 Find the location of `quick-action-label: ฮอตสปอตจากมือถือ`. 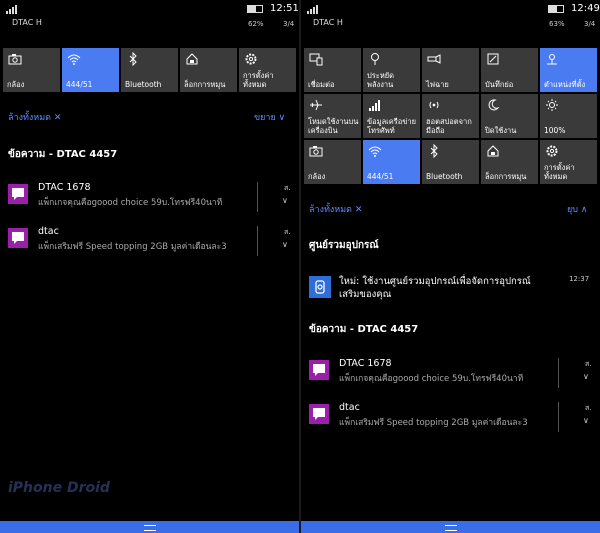

quick-action-label: ฮอตสปอตจากมือถือ is located at coordinates (449, 126).